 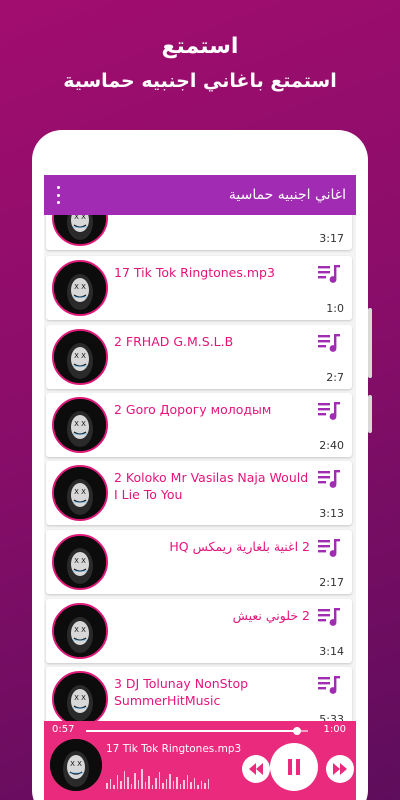 What do you see at coordinates (239, 546) in the screenshot?
I see `song-title: 2 اغنية بلغارية ريمكس HQ` at bounding box center [239, 546].